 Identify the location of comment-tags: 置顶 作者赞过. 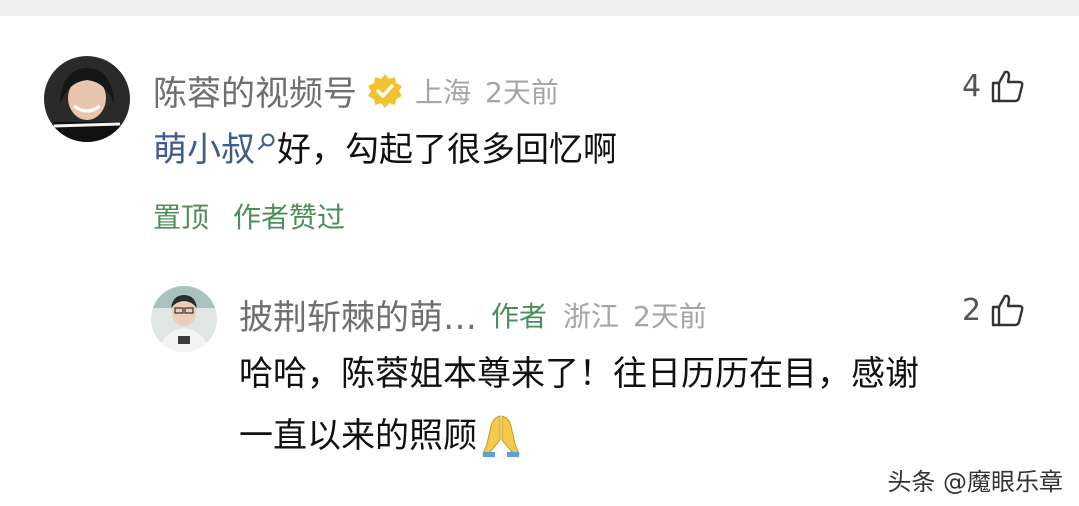
(249, 216).